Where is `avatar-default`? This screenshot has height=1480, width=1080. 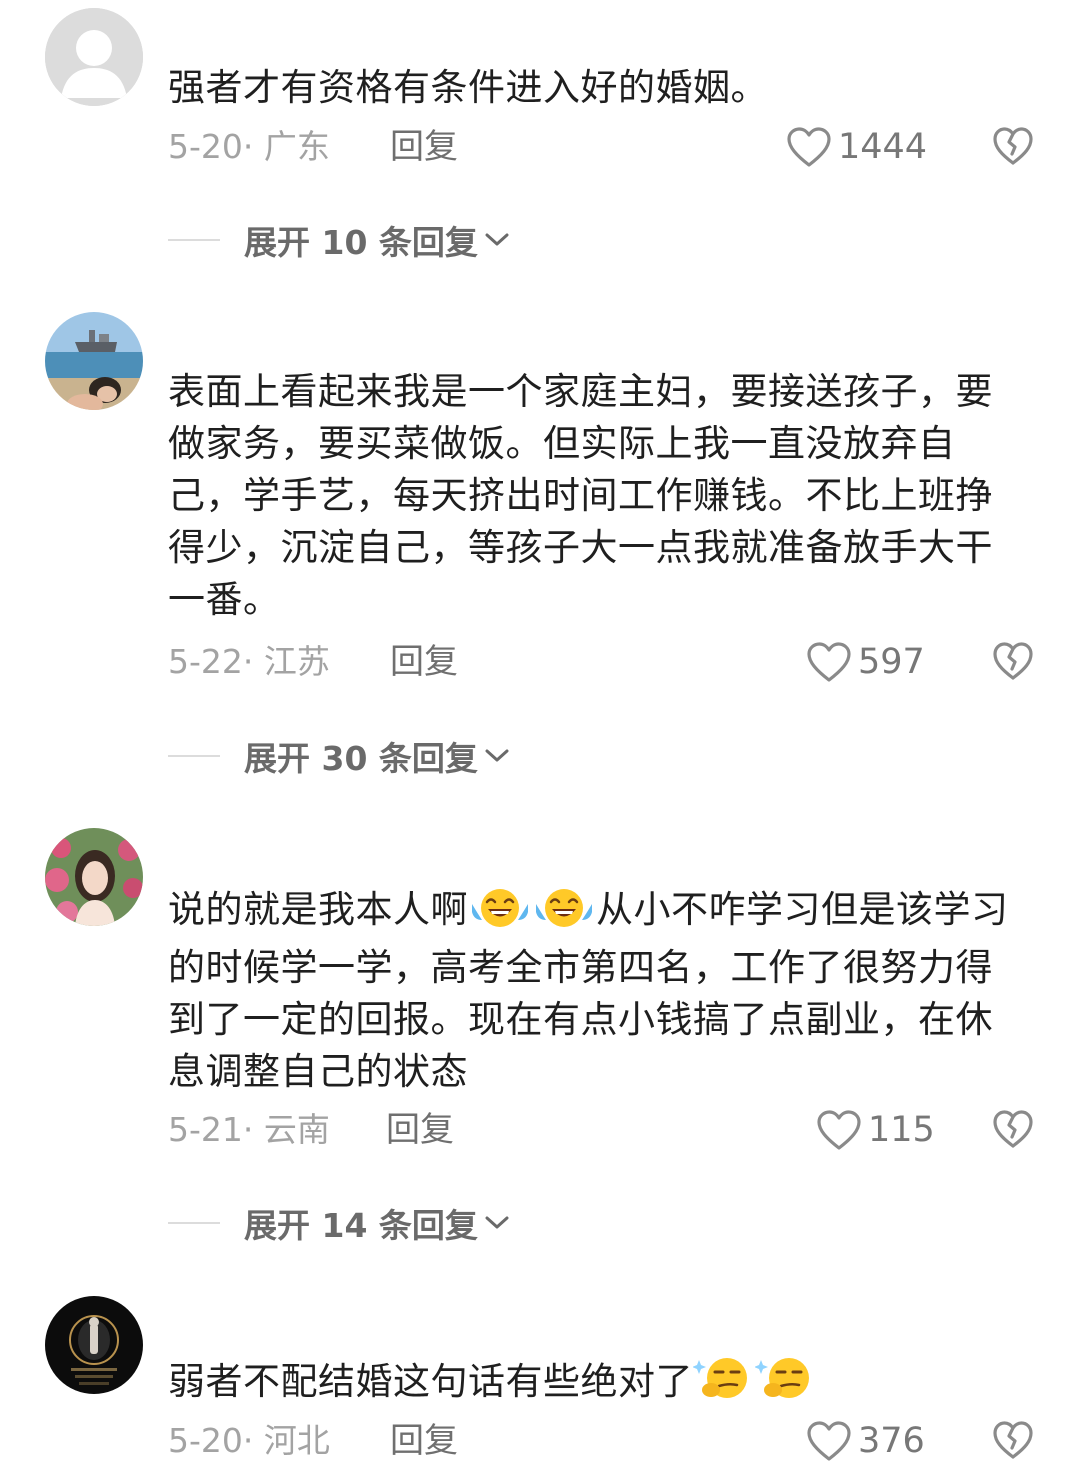 avatar-default is located at coordinates (94, 57).